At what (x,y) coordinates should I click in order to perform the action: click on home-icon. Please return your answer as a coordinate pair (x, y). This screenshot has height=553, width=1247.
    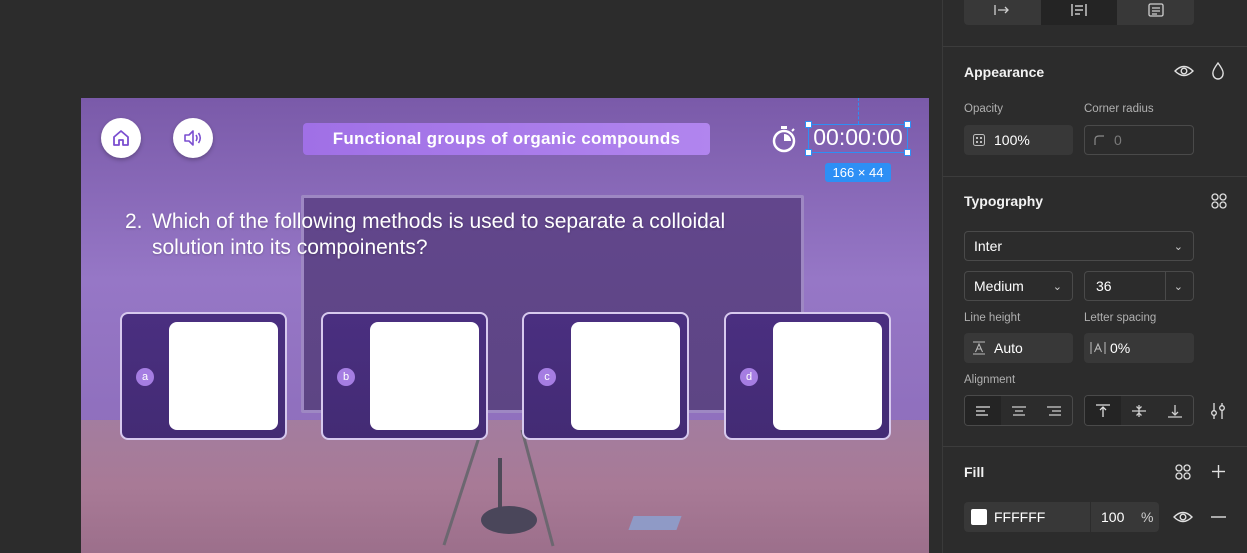
    Looking at the image, I should click on (121, 138).